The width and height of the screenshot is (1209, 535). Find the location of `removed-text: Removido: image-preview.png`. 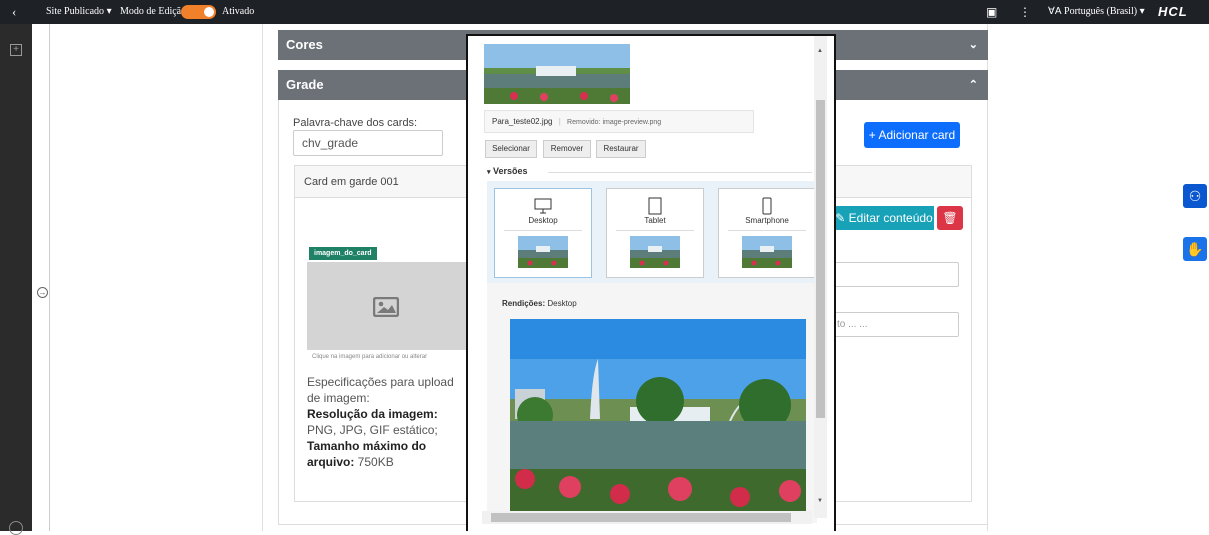

removed-text: Removido: image-preview.png is located at coordinates (614, 122).